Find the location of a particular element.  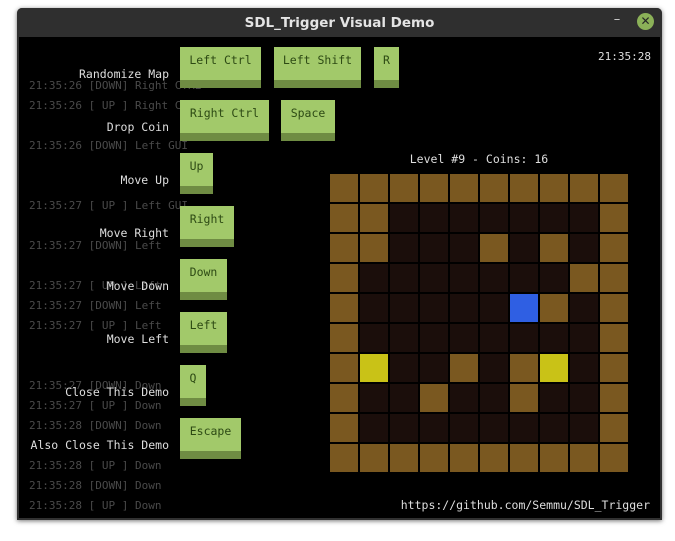

key-button-space: Space is located at coordinates (308, 120).